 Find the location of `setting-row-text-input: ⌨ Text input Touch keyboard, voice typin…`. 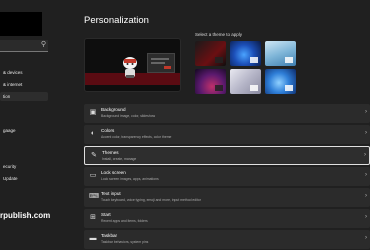

setting-row-text-input: ⌨ Text input Touch keyboard, voice typin… is located at coordinates (227, 197).